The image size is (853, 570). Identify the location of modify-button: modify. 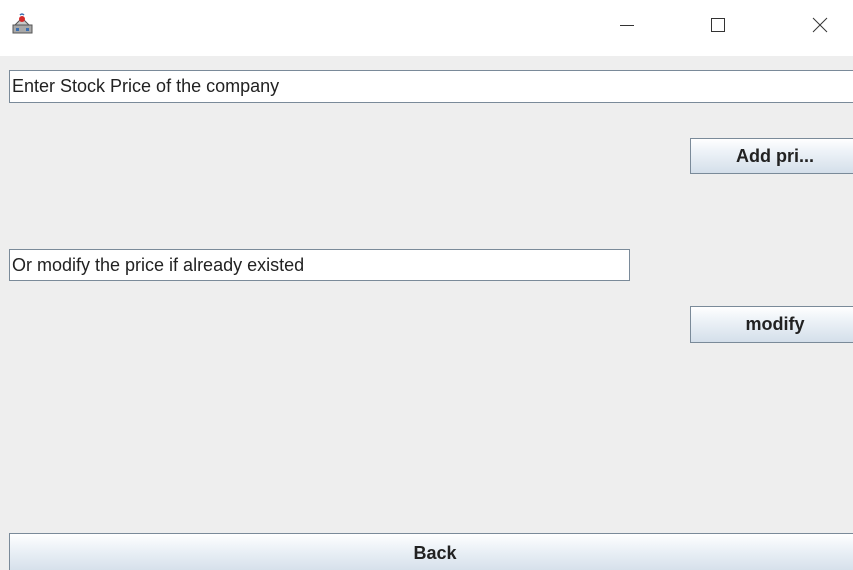
(771, 324).